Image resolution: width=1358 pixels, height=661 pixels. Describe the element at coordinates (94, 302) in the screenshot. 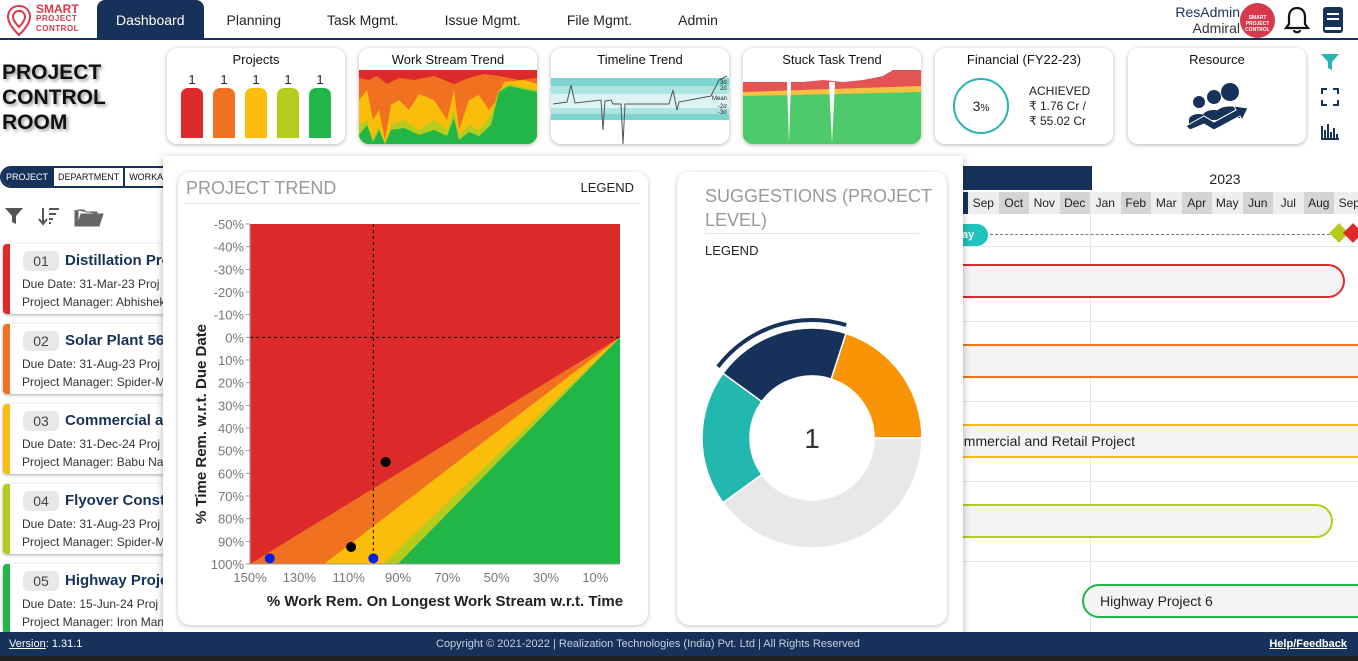

I see `project-manager: Project Manager: Abhishek` at that location.